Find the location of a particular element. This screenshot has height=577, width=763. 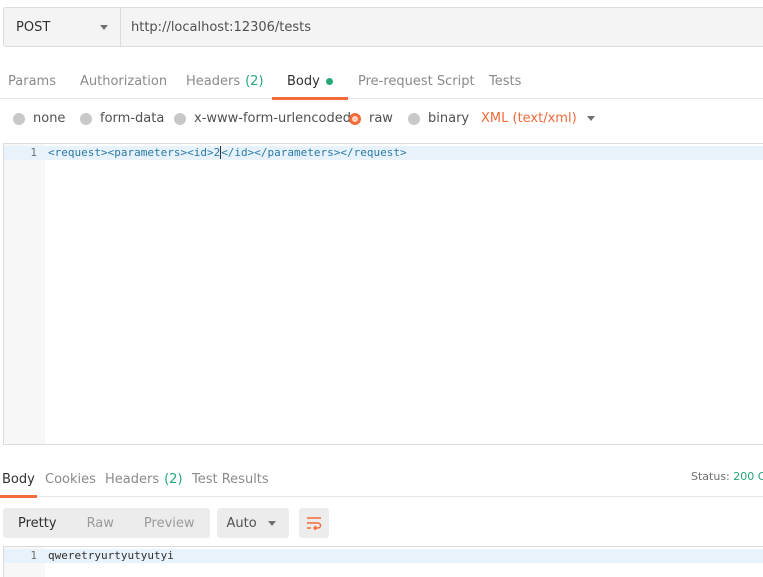

radio-binary: binary is located at coordinates (438, 118).